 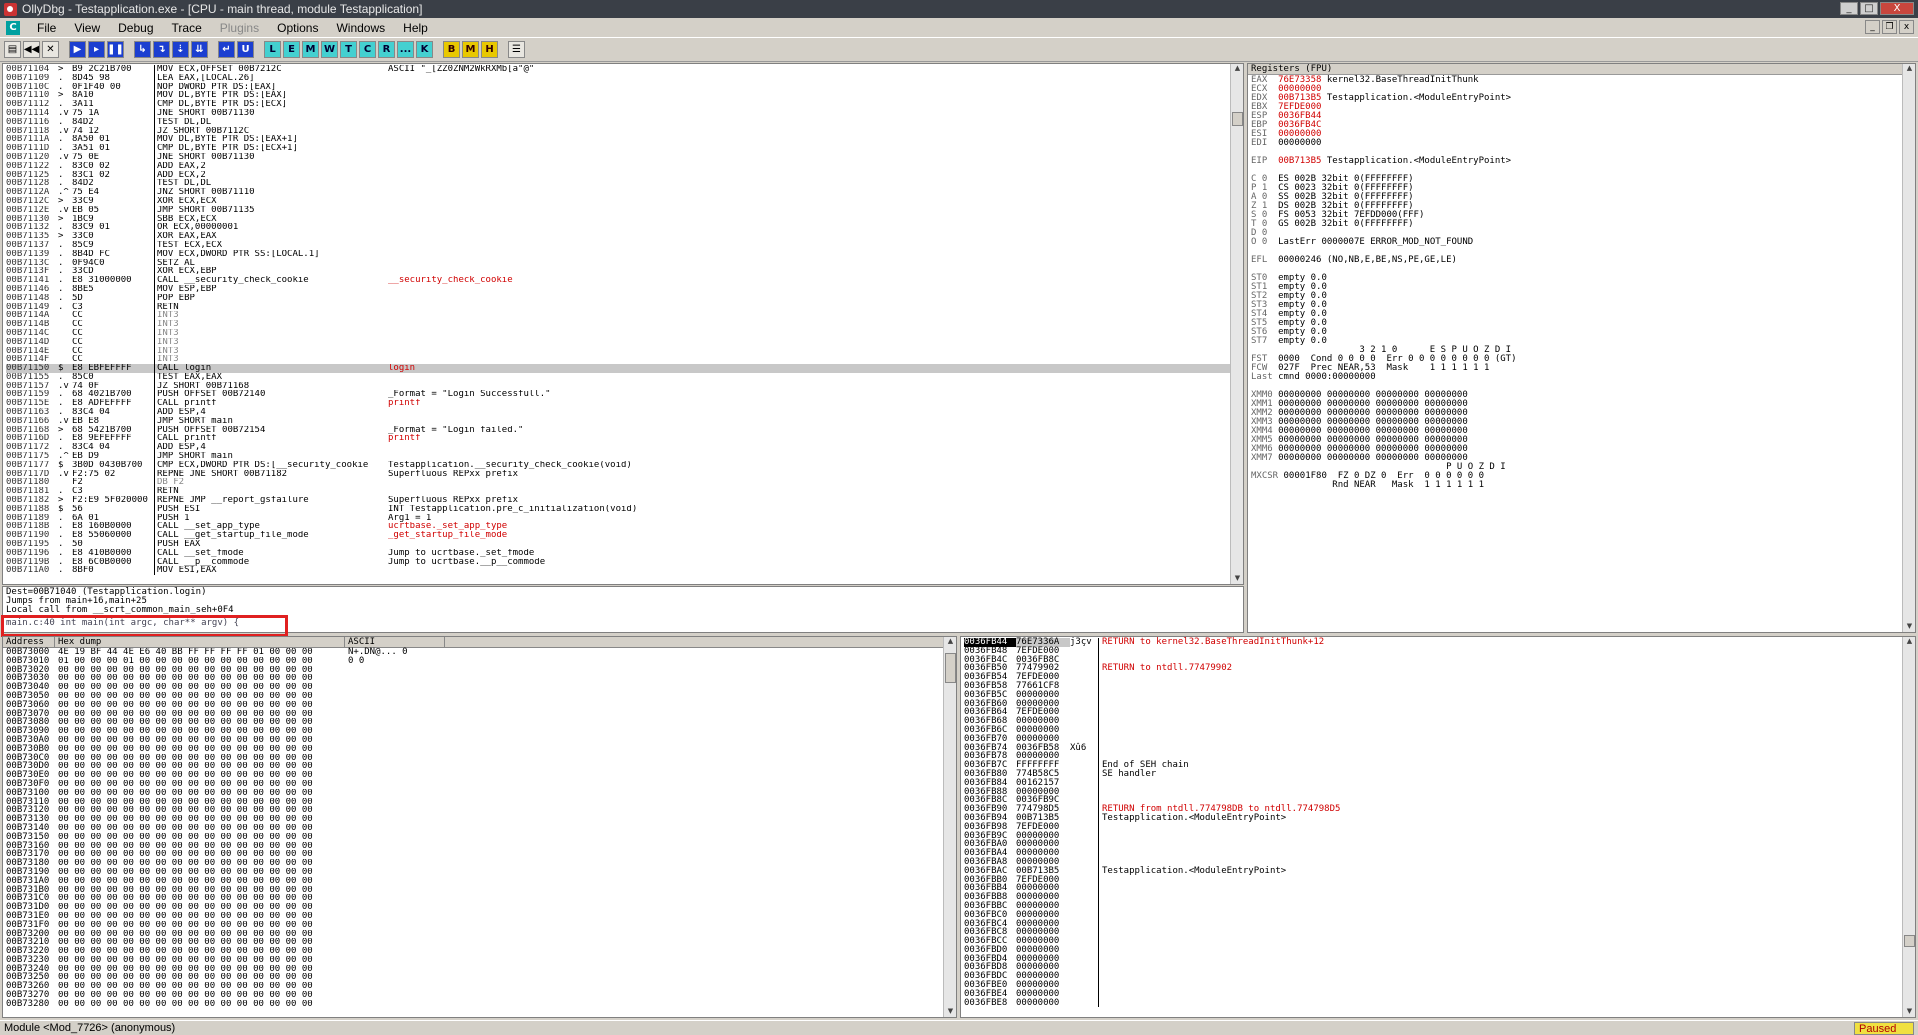 What do you see at coordinates (329, 49) in the screenshot?
I see `toolbar-W: W` at bounding box center [329, 49].